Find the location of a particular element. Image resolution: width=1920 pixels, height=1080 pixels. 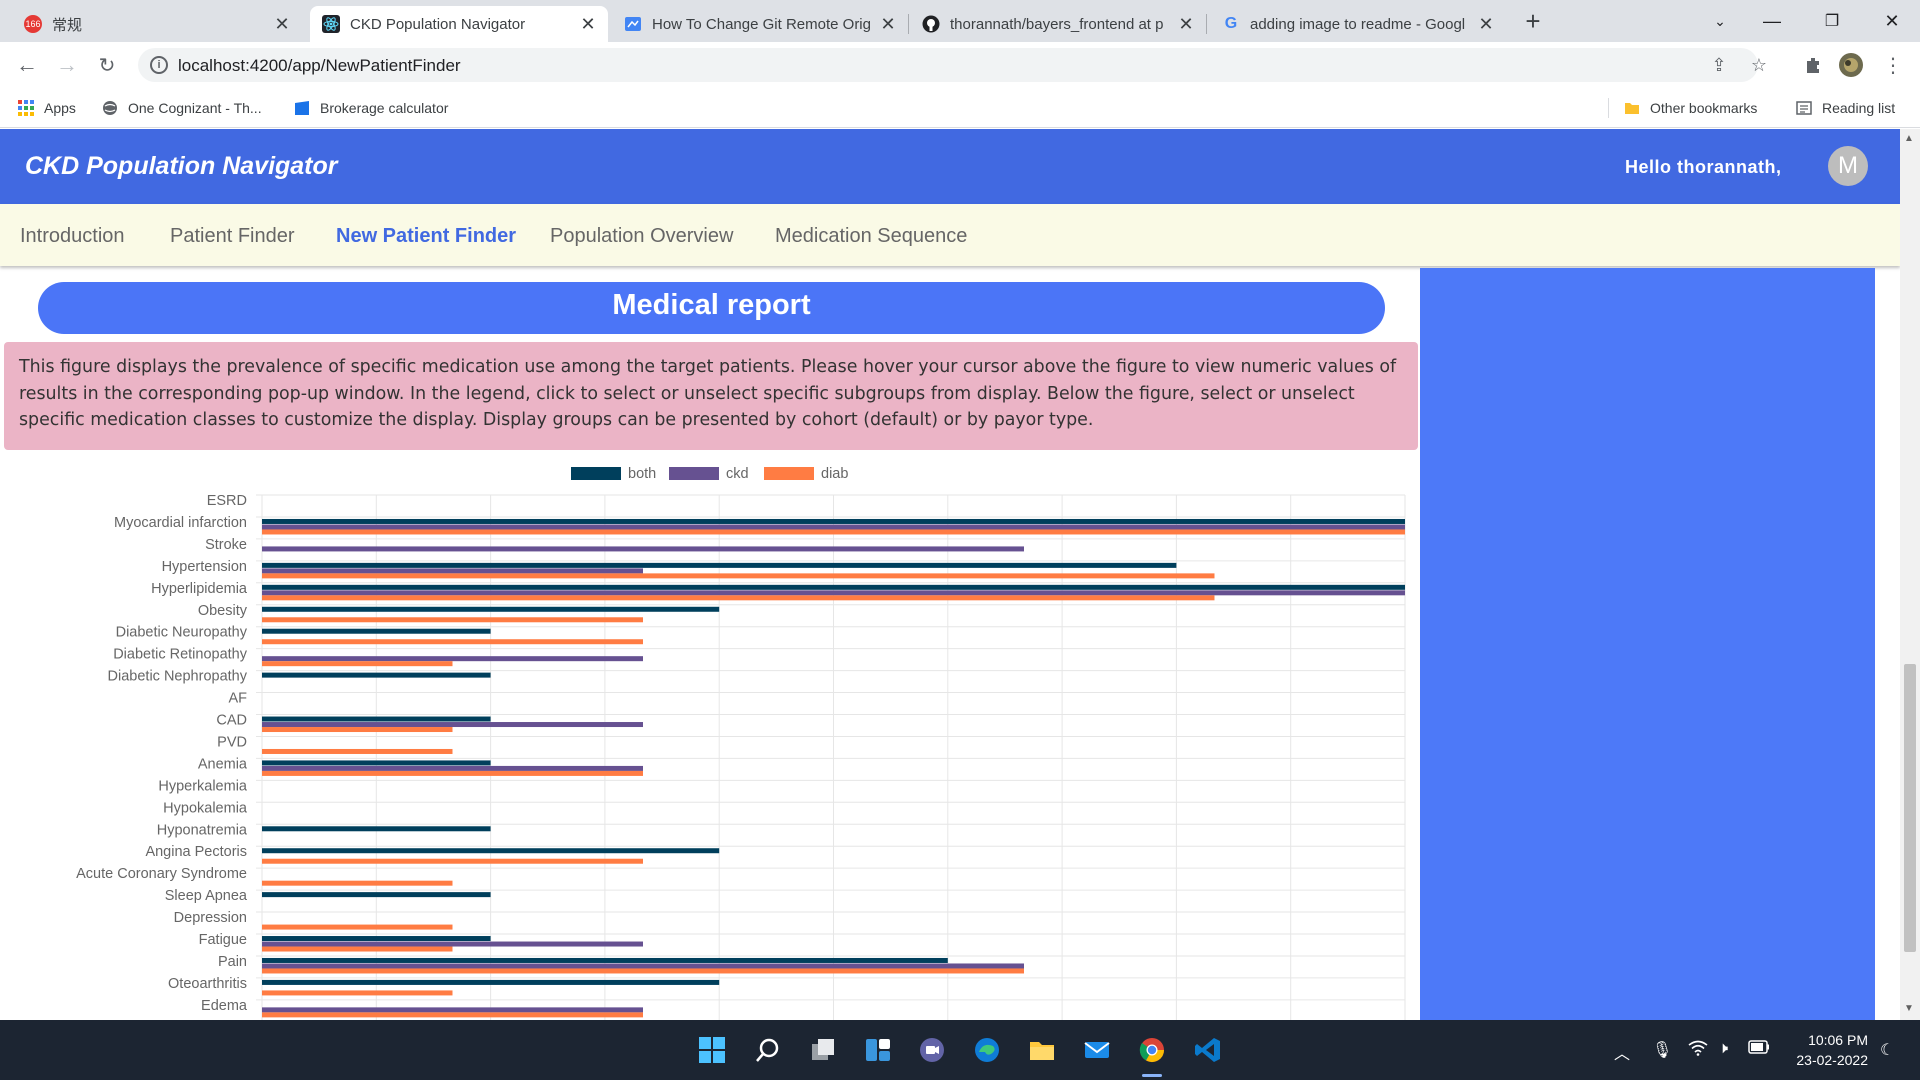

file-explorer-icon is located at coordinates (1042, 1050).